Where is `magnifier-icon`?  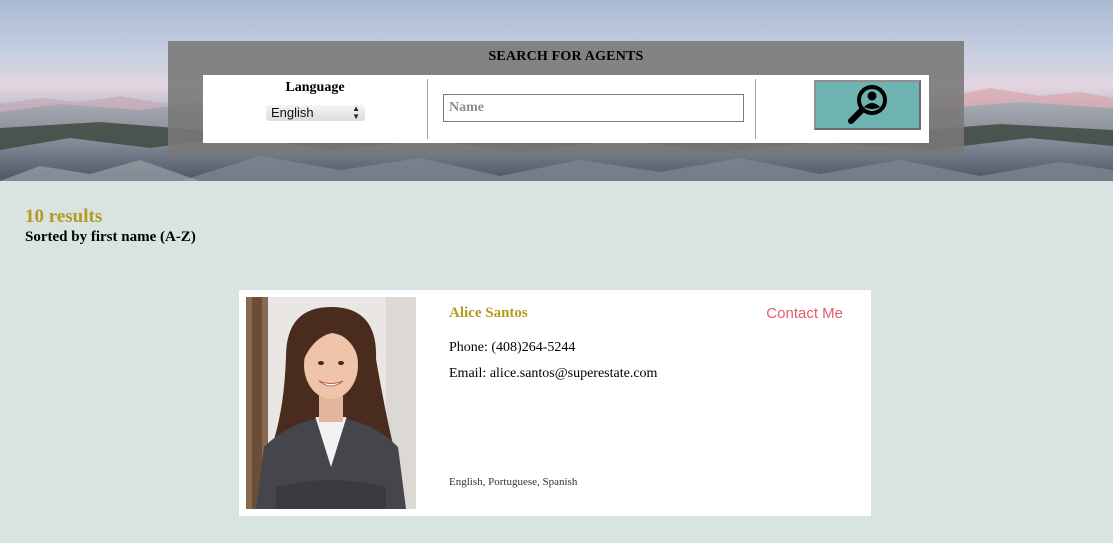 magnifier-icon is located at coordinates (867, 104).